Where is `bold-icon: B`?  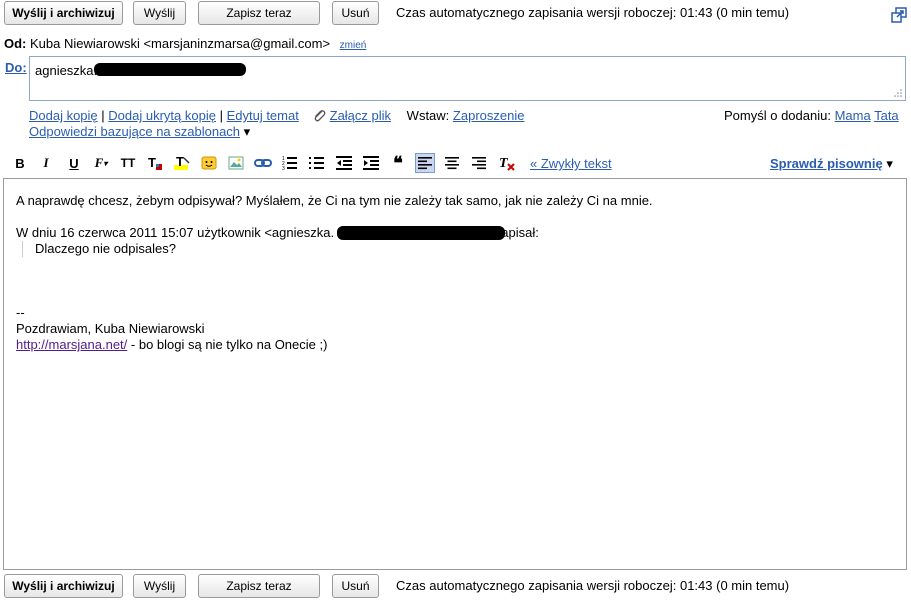 bold-icon: B is located at coordinates (20, 163).